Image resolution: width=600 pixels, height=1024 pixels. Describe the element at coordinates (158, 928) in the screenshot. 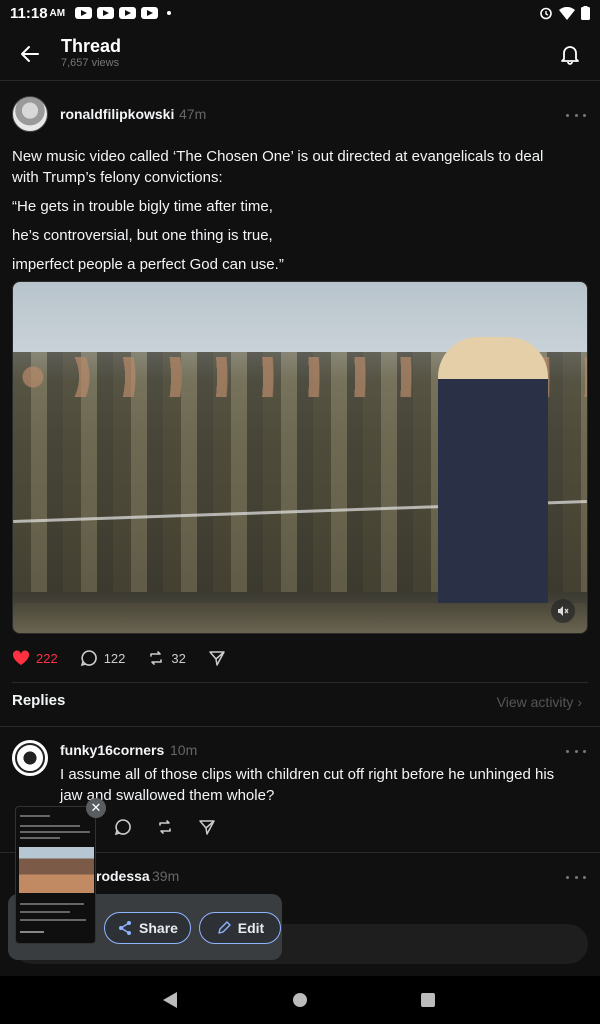

I see `share-label: Share` at that location.